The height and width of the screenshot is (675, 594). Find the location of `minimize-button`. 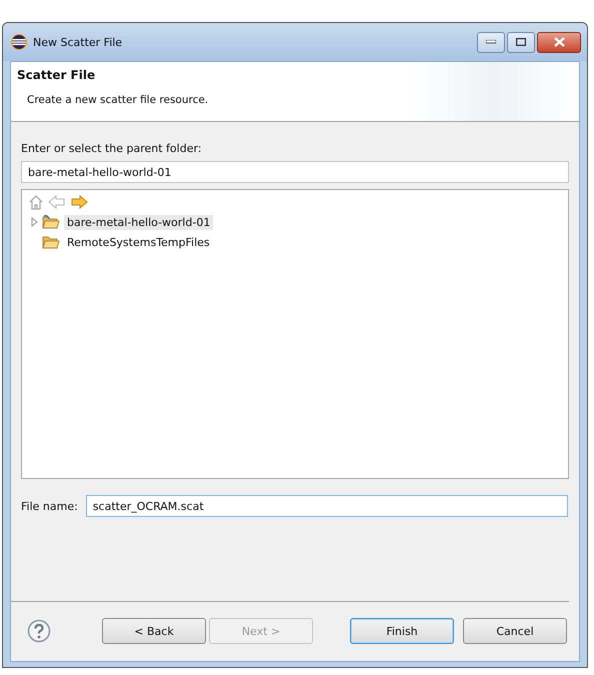

minimize-button is located at coordinates (491, 42).